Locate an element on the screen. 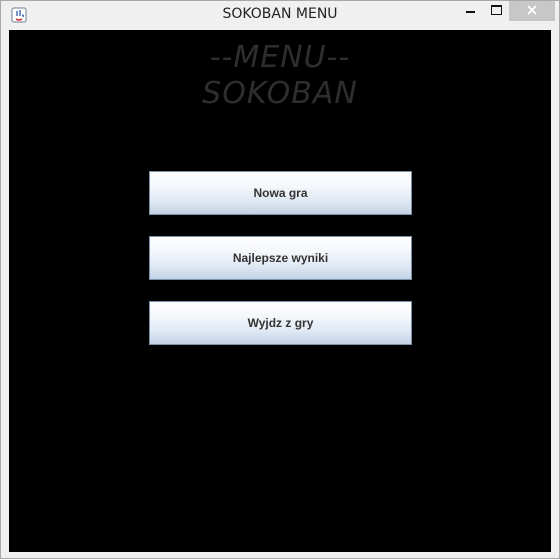  high-scores-button: Najlepsze wyniki is located at coordinates (280, 258).